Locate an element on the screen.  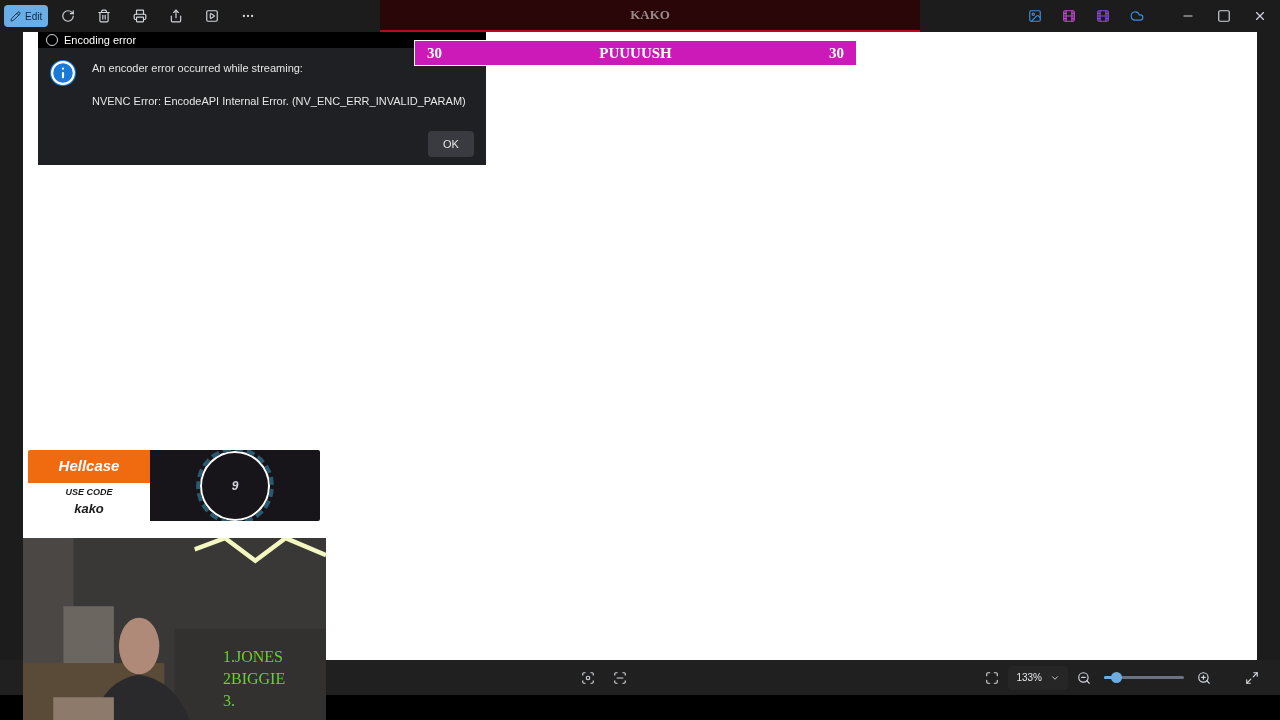
edit-button: Edit is located at coordinates (26, 16).